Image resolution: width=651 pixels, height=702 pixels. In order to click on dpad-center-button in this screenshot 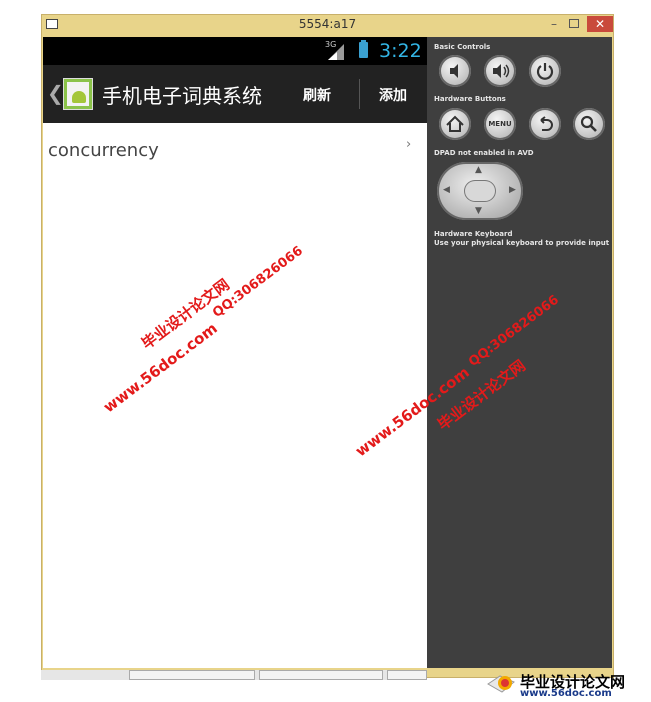, I will do `click(480, 191)`.